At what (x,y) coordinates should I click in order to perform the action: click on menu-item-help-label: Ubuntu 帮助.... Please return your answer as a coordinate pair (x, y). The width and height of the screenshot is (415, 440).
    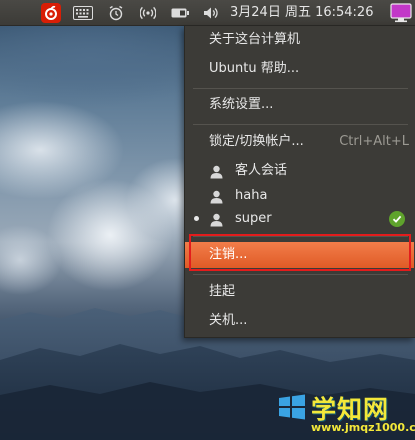
    Looking at the image, I should click on (254, 68).